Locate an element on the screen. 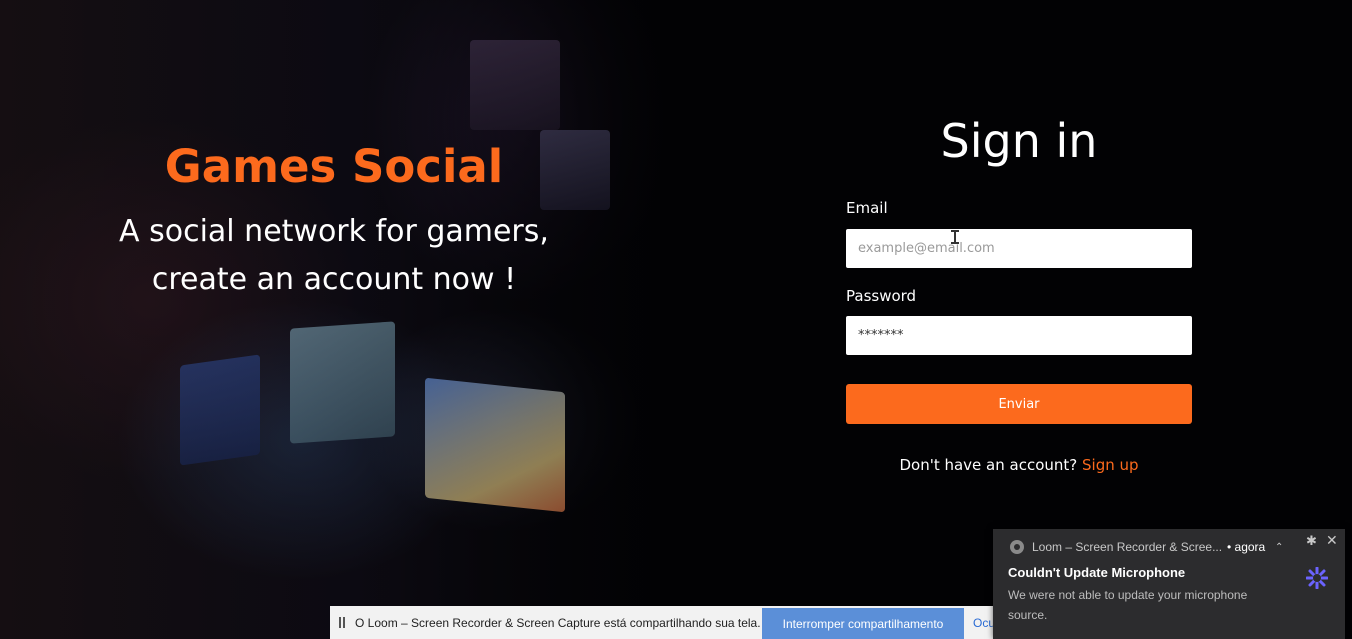 The width and height of the screenshot is (1352, 639). close-icon: ✕ is located at coordinates (1332, 540).